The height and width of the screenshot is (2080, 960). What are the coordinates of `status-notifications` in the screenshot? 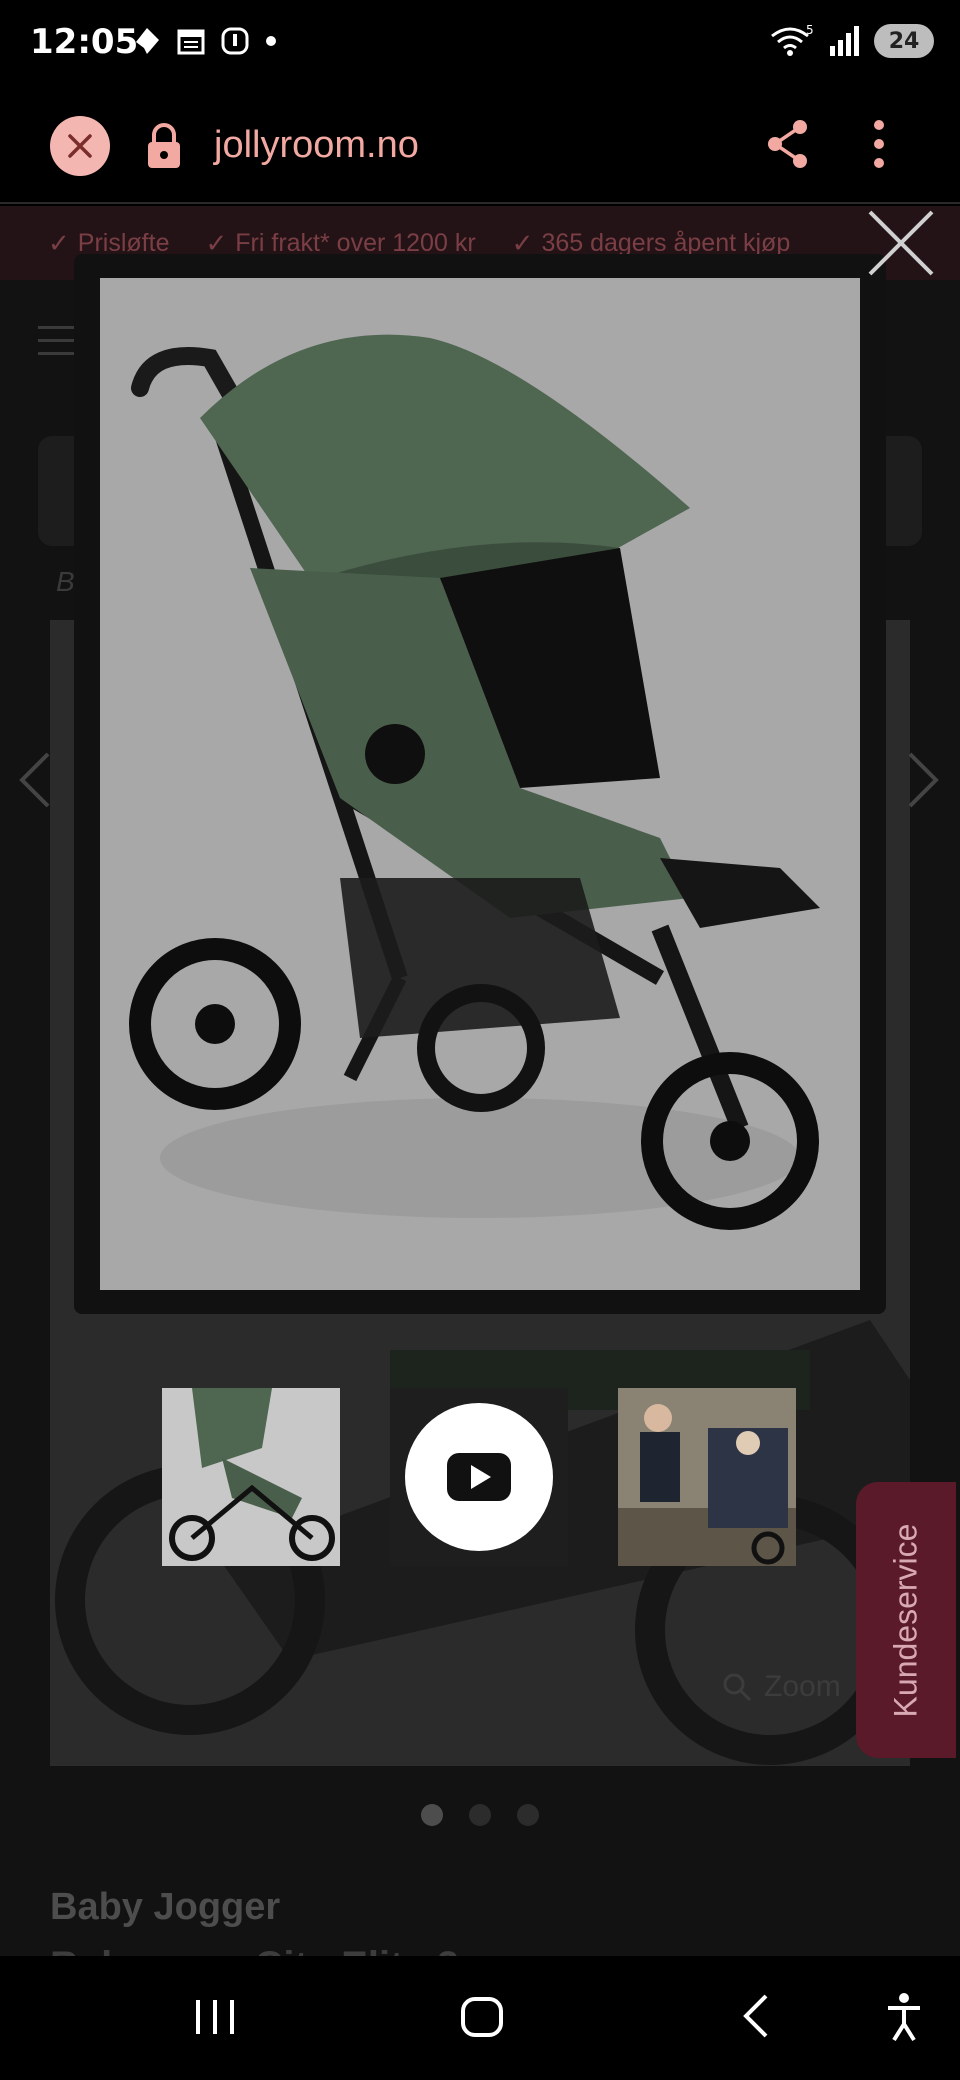 It's located at (205, 41).